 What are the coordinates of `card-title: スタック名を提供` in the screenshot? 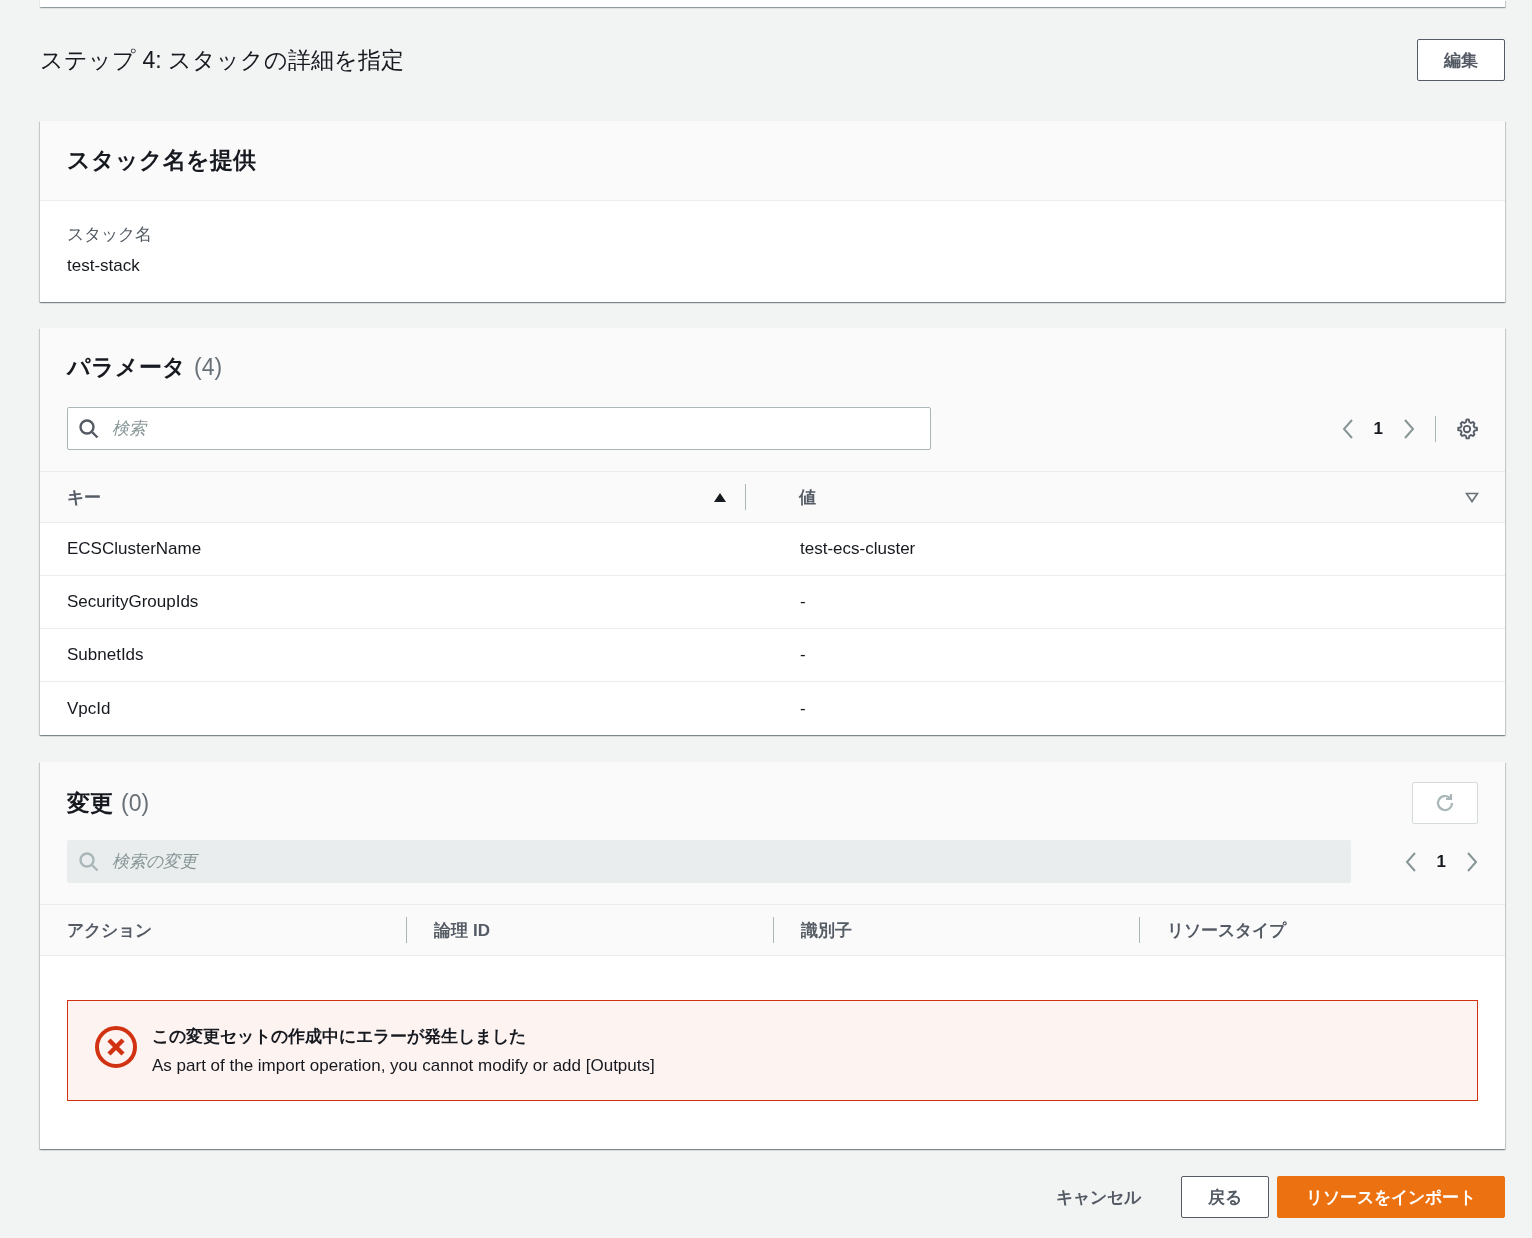 It's located at (161, 160).